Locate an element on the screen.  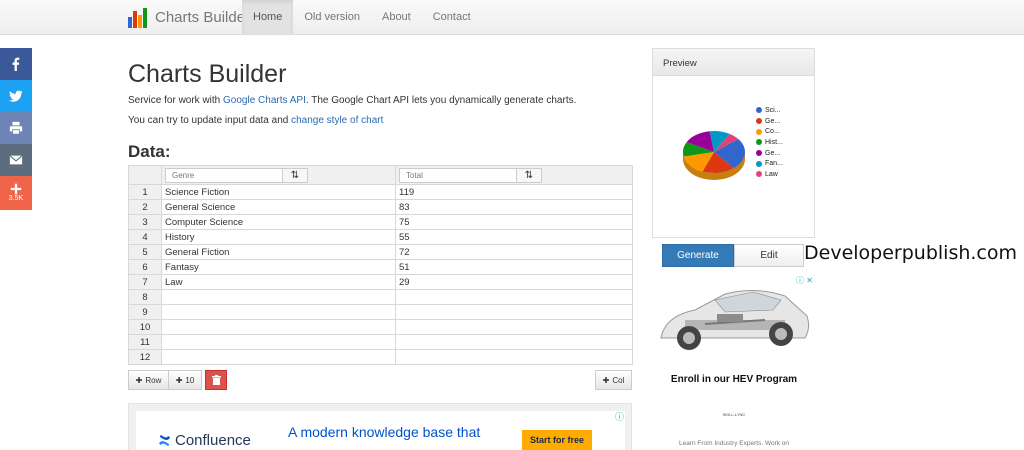
row-number: 2 is located at coordinates (145, 207).